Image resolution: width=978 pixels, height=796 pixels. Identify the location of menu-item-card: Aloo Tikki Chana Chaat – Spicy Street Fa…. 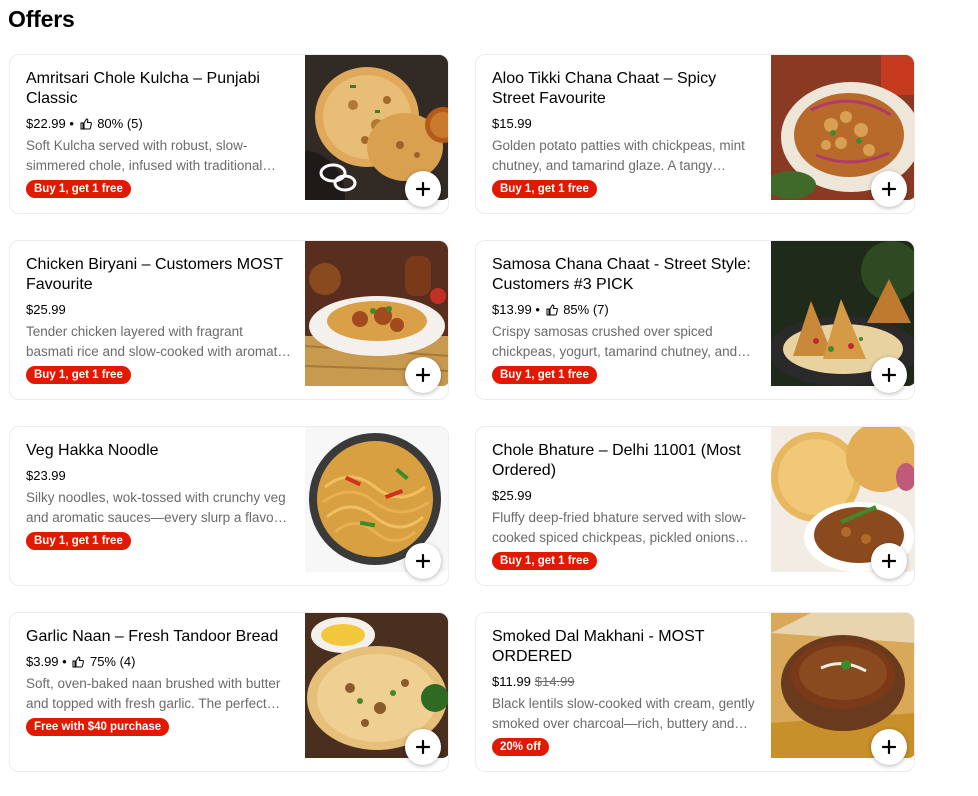
(695, 134).